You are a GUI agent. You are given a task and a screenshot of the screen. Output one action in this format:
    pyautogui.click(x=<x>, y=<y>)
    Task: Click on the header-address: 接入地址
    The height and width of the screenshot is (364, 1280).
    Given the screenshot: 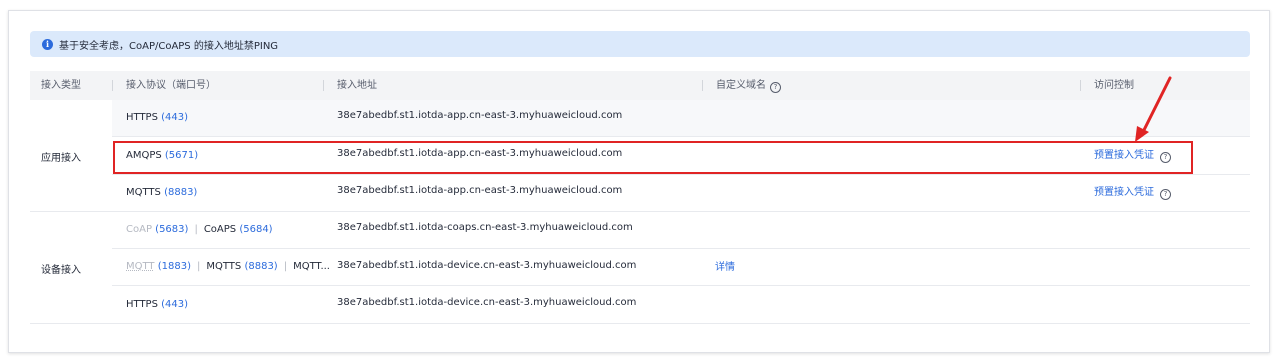 What is the action you would take?
    pyautogui.click(x=357, y=85)
    